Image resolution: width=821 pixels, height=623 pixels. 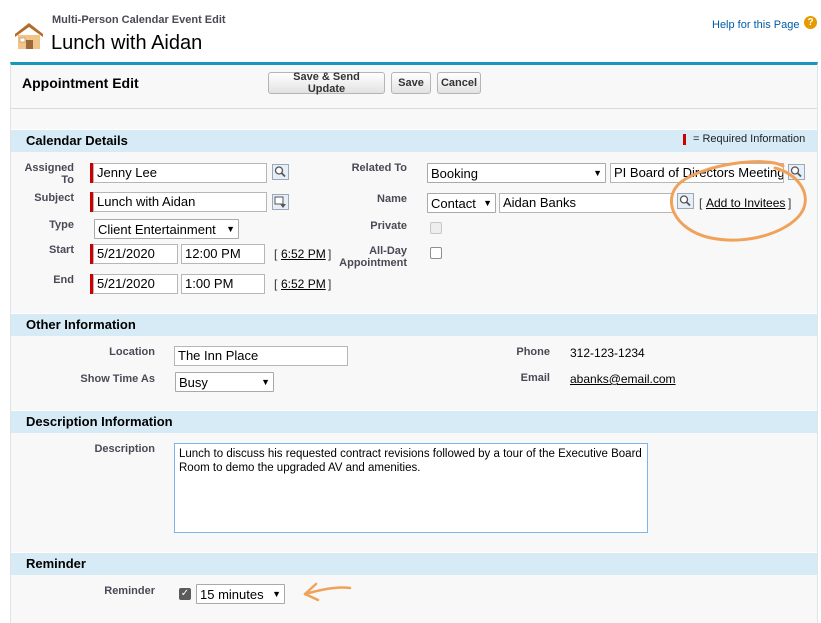 What do you see at coordinates (411, 83) in the screenshot?
I see `save-button: Save` at bounding box center [411, 83].